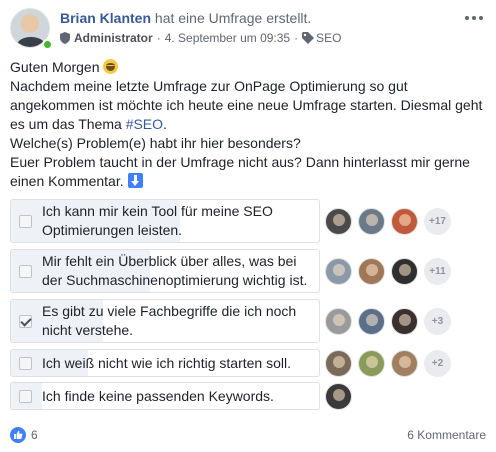 The image size is (496, 452). I want to click on body-line-7: einen Kommentar., so click(248, 181).